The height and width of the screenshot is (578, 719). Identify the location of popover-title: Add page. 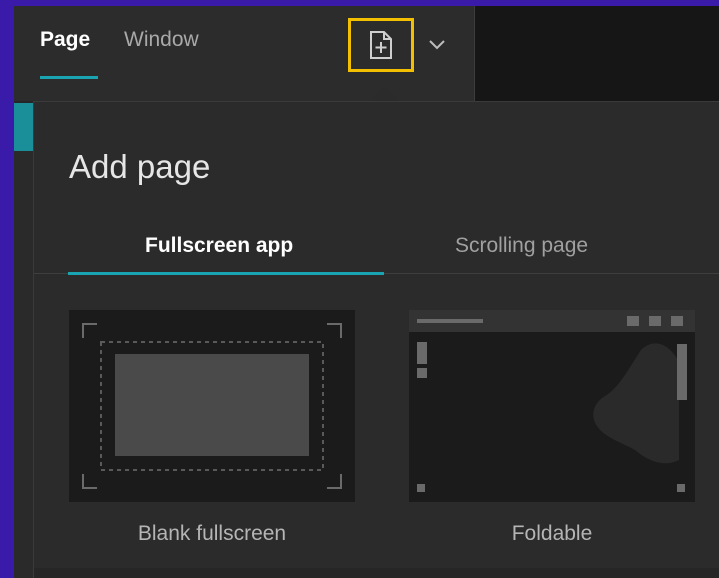
(140, 166).